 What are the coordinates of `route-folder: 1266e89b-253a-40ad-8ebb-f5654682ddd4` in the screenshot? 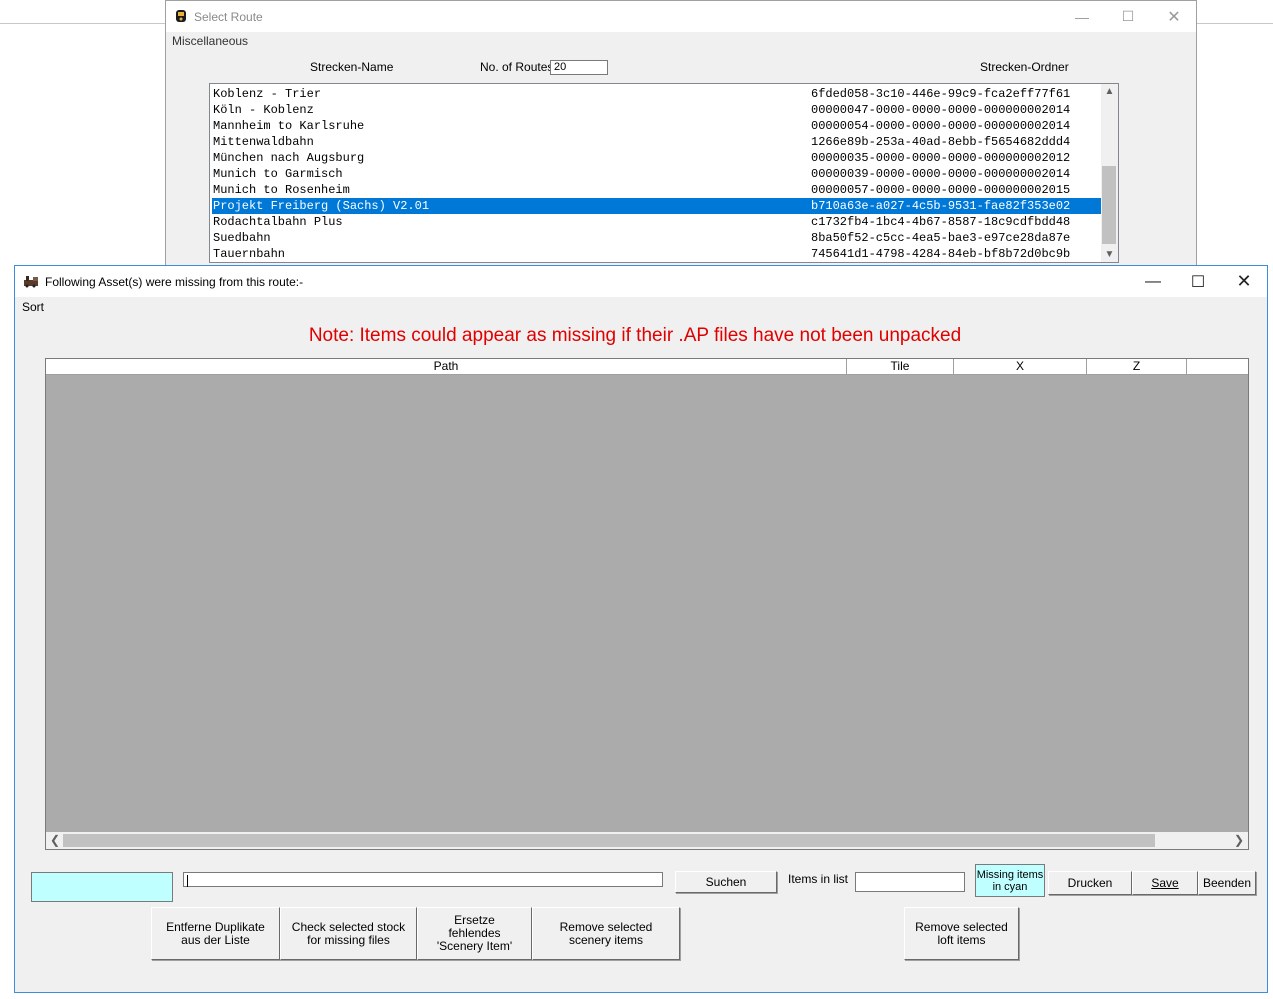 It's located at (941, 142).